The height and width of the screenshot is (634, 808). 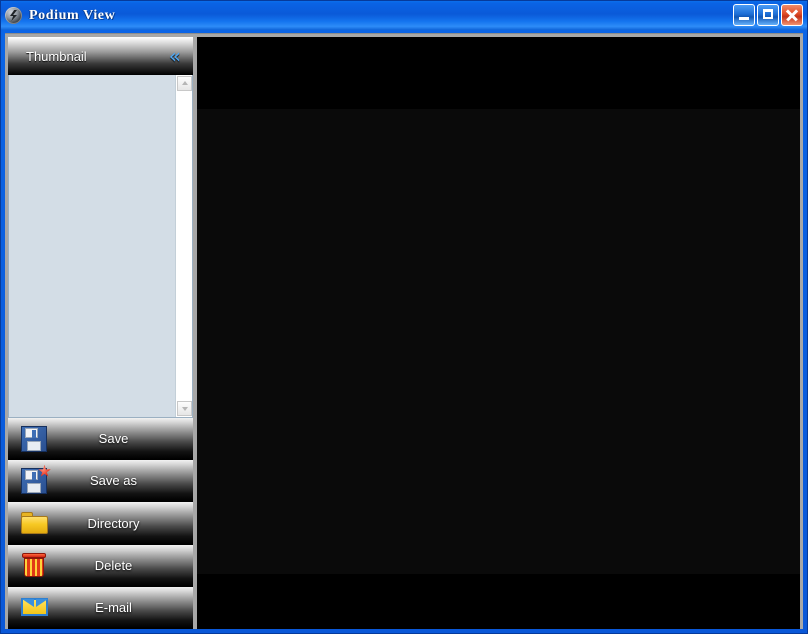 I want to click on action-button-list: Save Save as Directory Delete E-mail, so click(x=100, y=524).